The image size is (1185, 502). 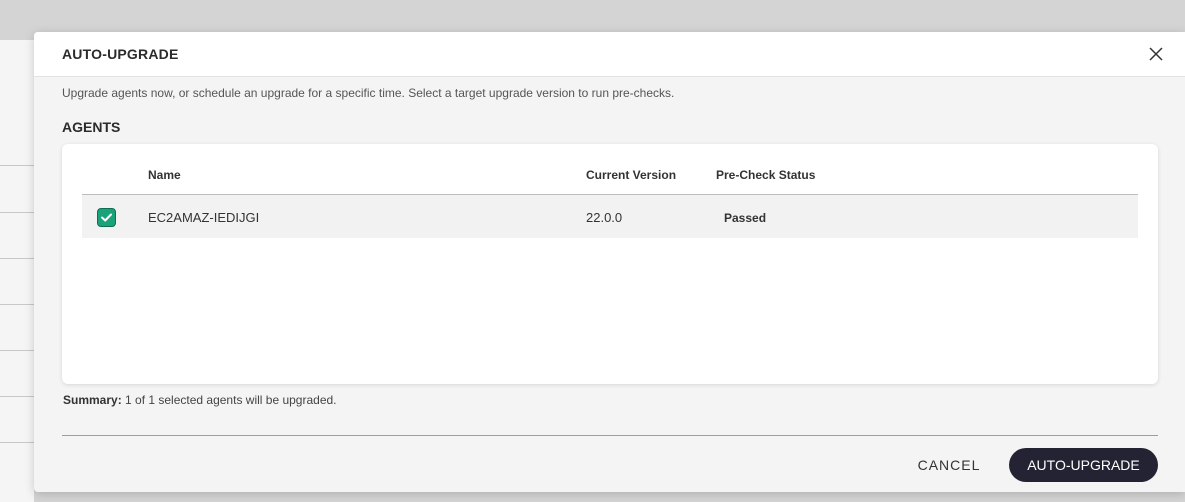 What do you see at coordinates (91, 127) in the screenshot?
I see `agents-section-title: AGENTS` at bounding box center [91, 127].